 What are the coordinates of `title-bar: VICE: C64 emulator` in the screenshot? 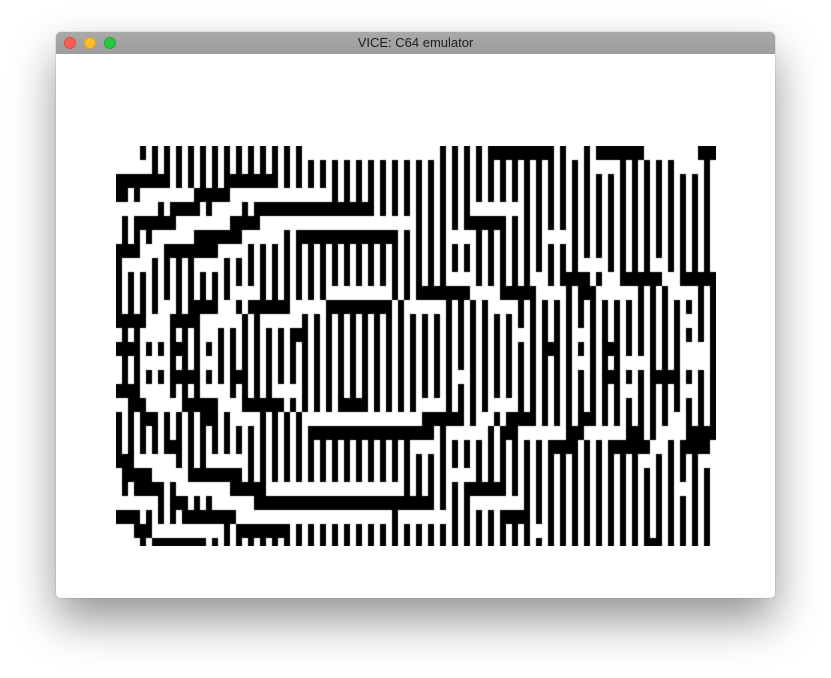 It's located at (415, 43).